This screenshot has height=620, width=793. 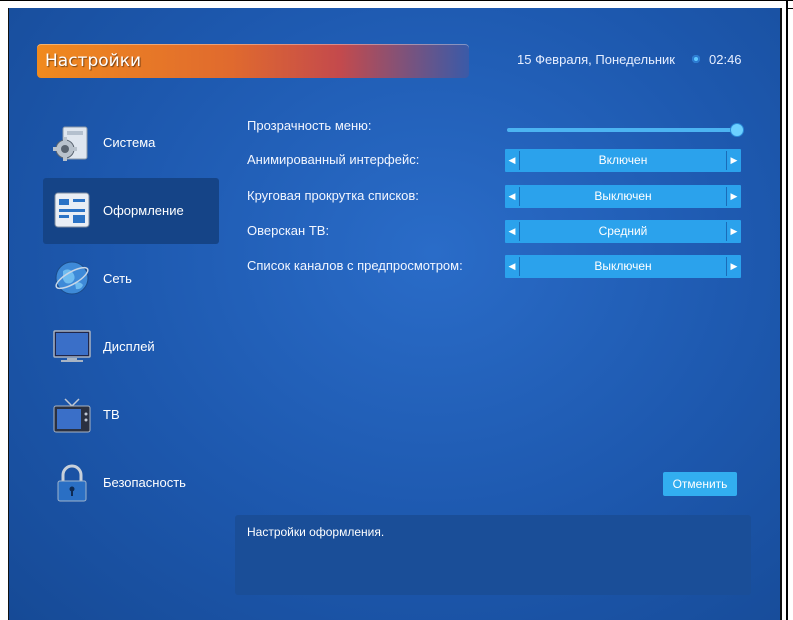 What do you see at coordinates (72, 414) in the screenshot?
I see `tv-icon` at bounding box center [72, 414].